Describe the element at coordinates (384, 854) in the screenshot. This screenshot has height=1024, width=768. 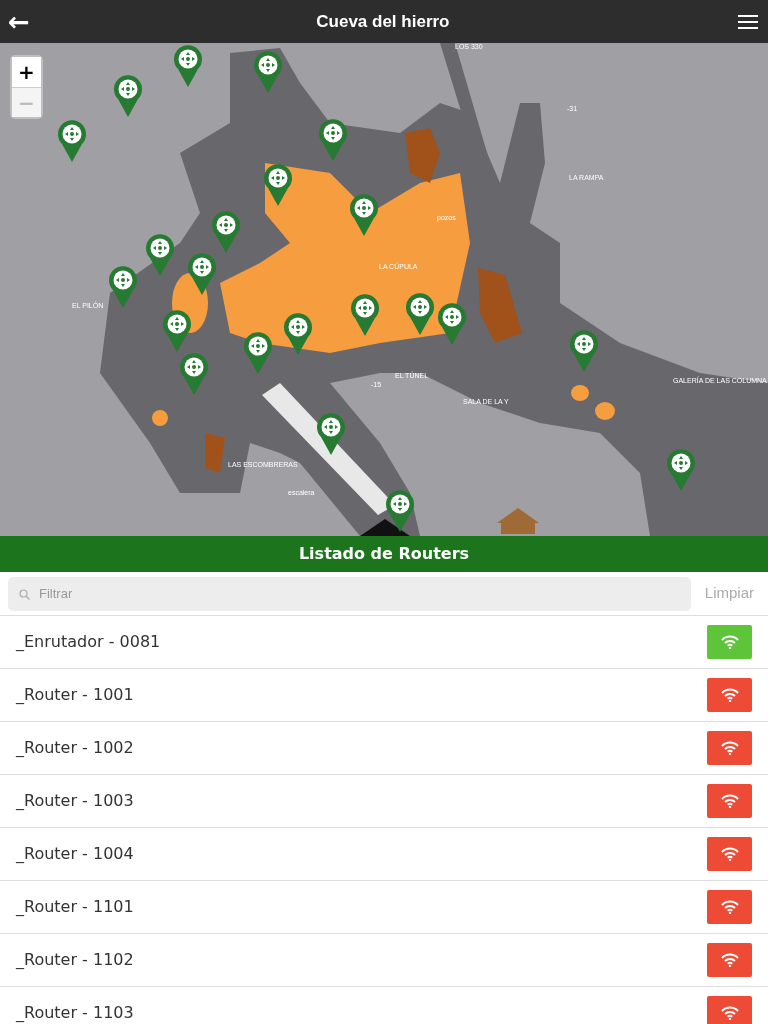
I see `router-row: _Router - 1004` at that location.